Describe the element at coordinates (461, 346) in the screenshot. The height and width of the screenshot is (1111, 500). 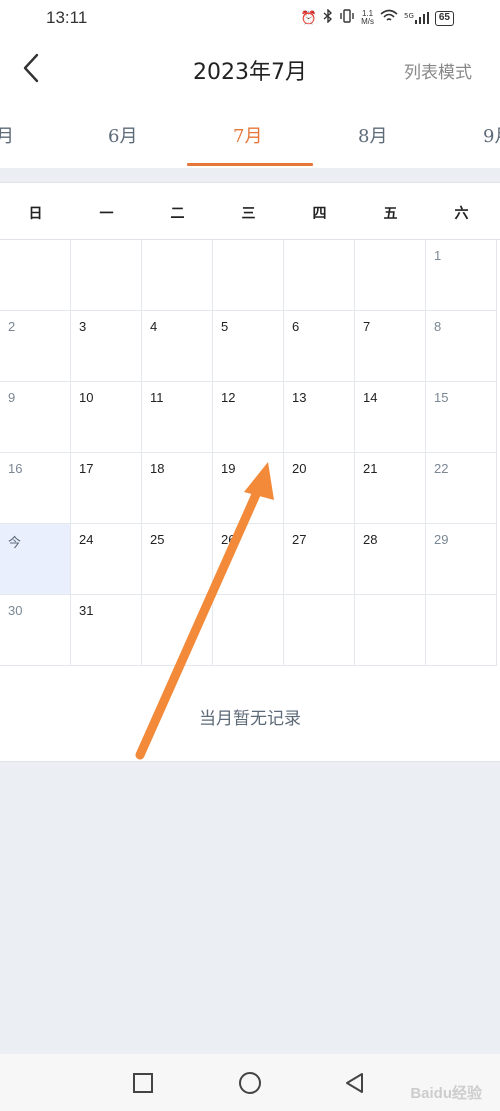
I see `calendar-day: 8` at that location.